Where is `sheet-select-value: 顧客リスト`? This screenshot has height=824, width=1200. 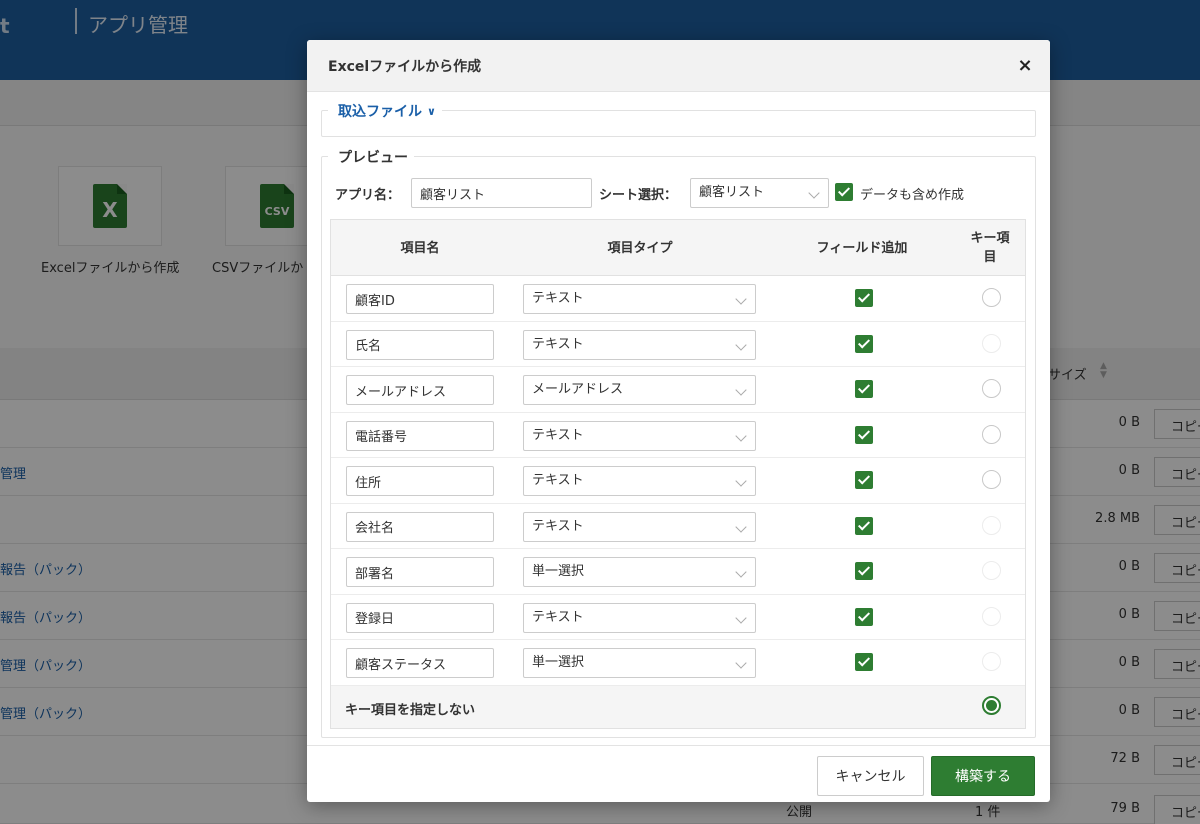
sheet-select-value: 顧客リスト is located at coordinates (732, 192).